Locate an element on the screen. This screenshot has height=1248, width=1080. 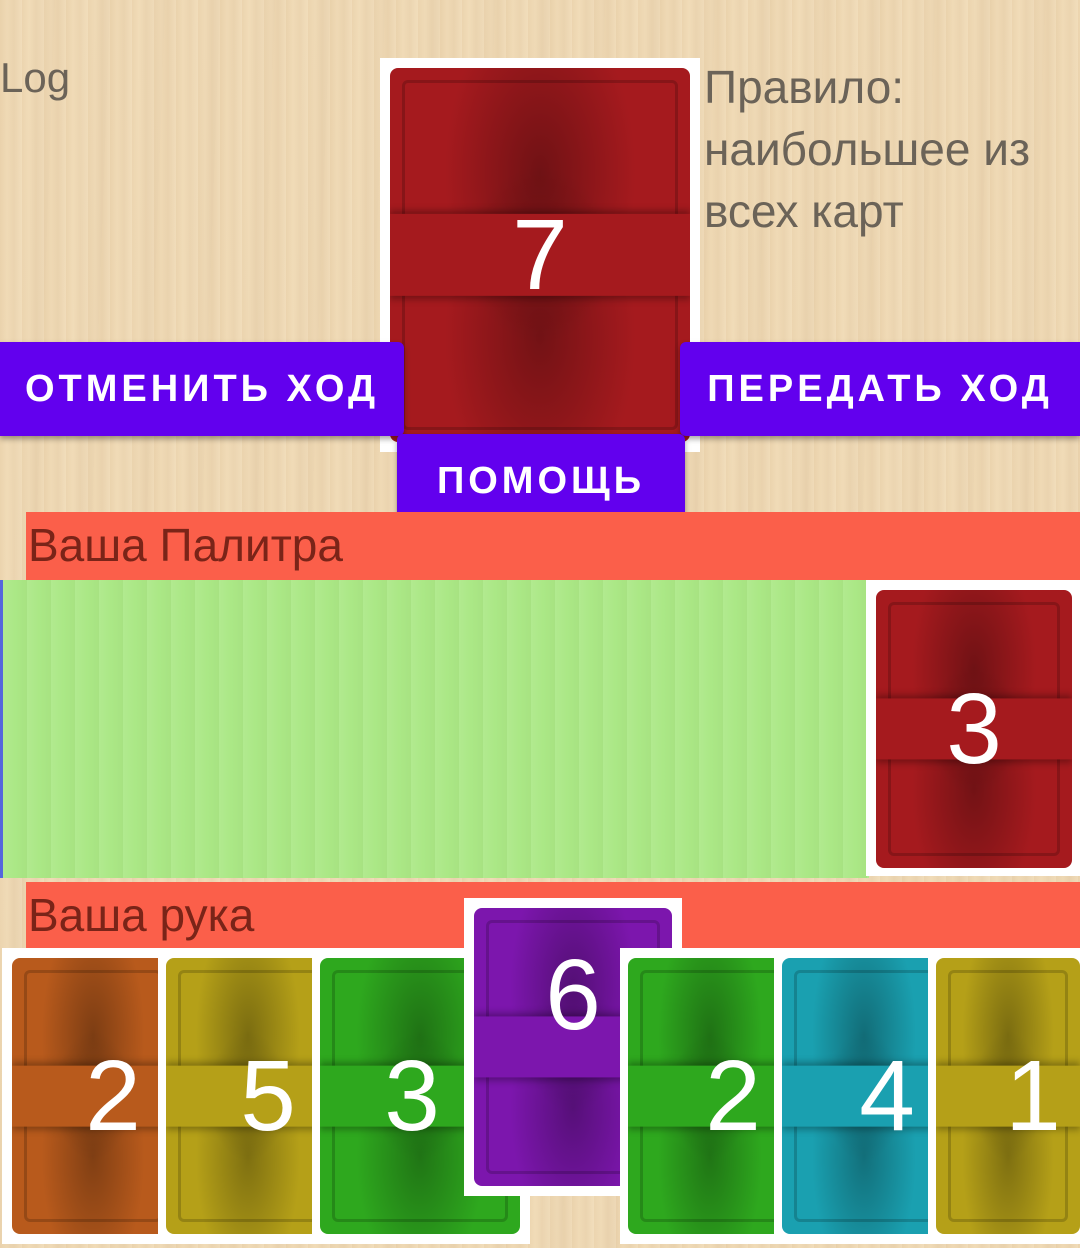
card-value: 1 is located at coordinates (1033, 1096).